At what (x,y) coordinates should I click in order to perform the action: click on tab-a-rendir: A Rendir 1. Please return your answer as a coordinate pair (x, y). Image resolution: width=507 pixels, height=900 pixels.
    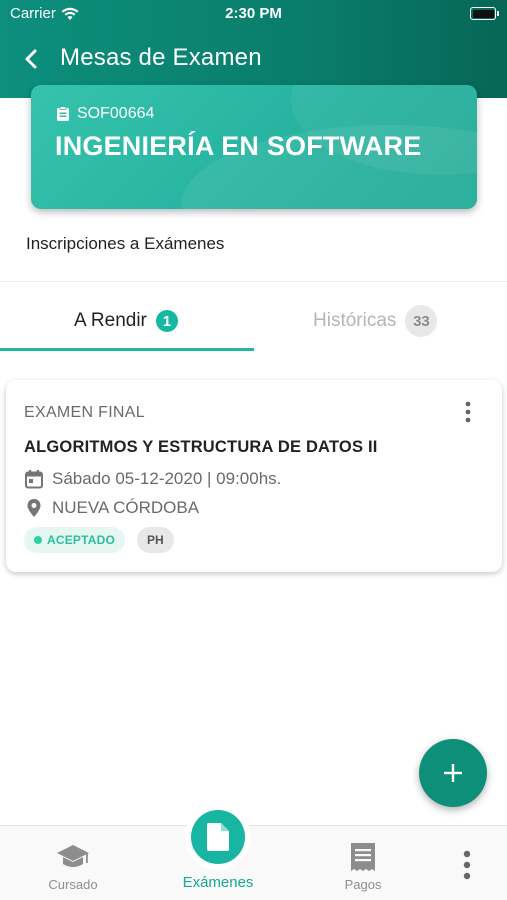
    Looking at the image, I should click on (126, 321).